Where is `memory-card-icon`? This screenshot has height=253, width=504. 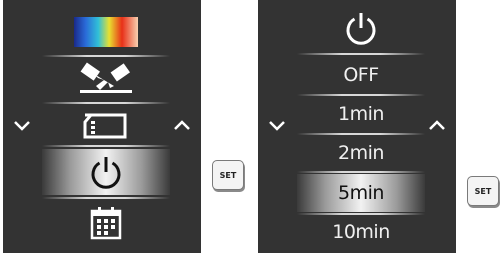 memory-card-icon is located at coordinates (105, 126).